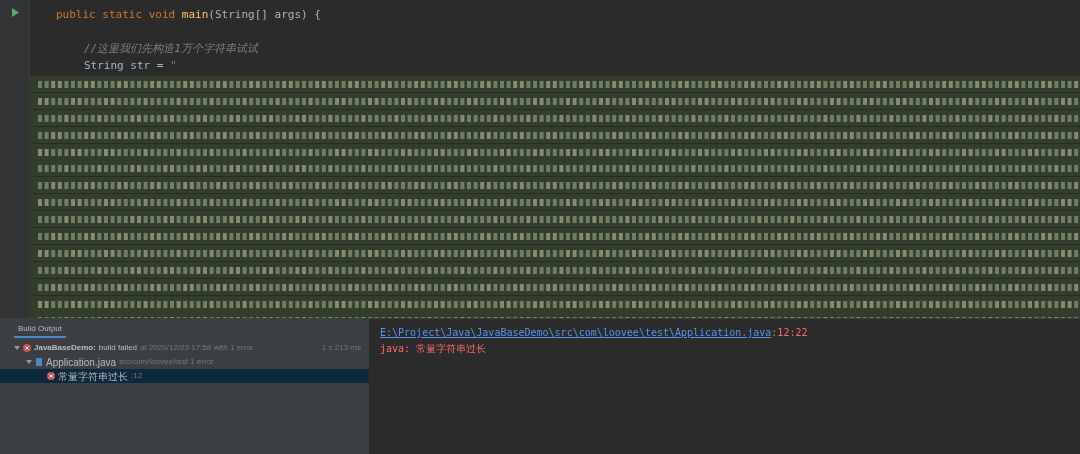  What do you see at coordinates (195, 15) in the screenshot?
I see `code-text: main` at bounding box center [195, 15].